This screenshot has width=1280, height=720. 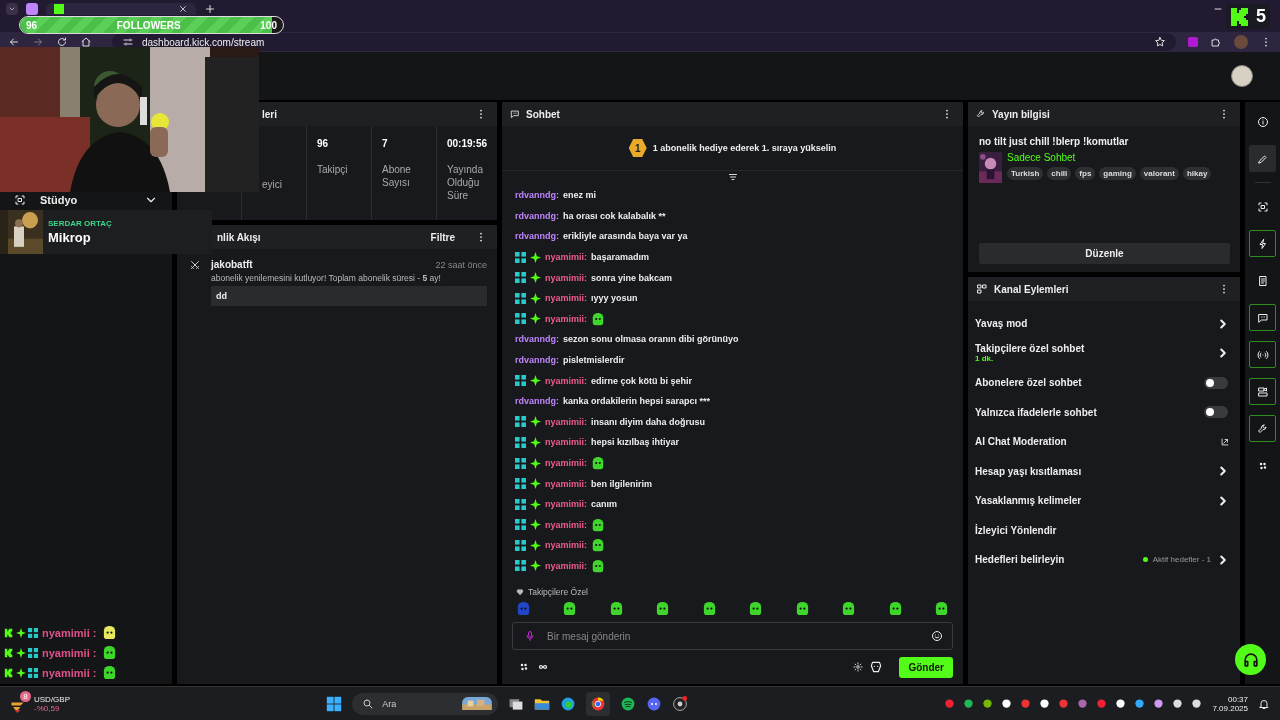 What do you see at coordinates (334, 703) in the screenshot?
I see `windows-icon` at bounding box center [334, 703].